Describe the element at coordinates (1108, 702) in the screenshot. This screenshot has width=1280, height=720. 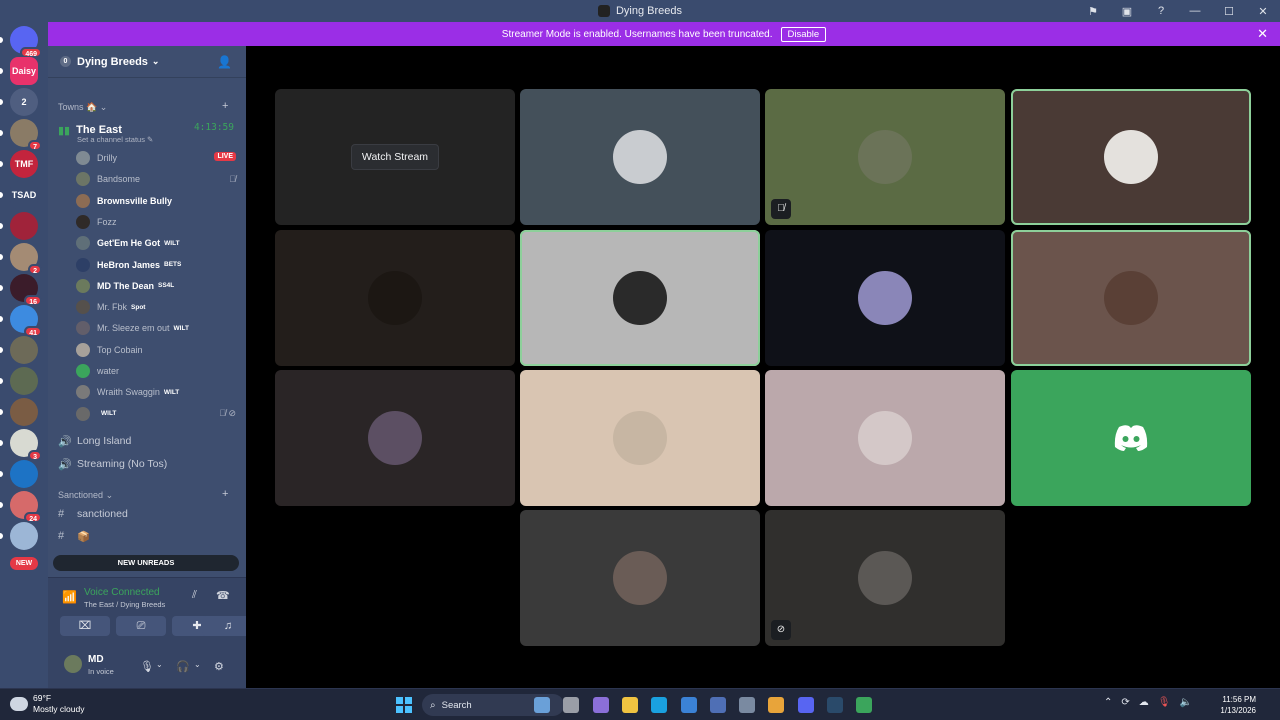
I see `chevron-up-icon: ⌃` at that location.